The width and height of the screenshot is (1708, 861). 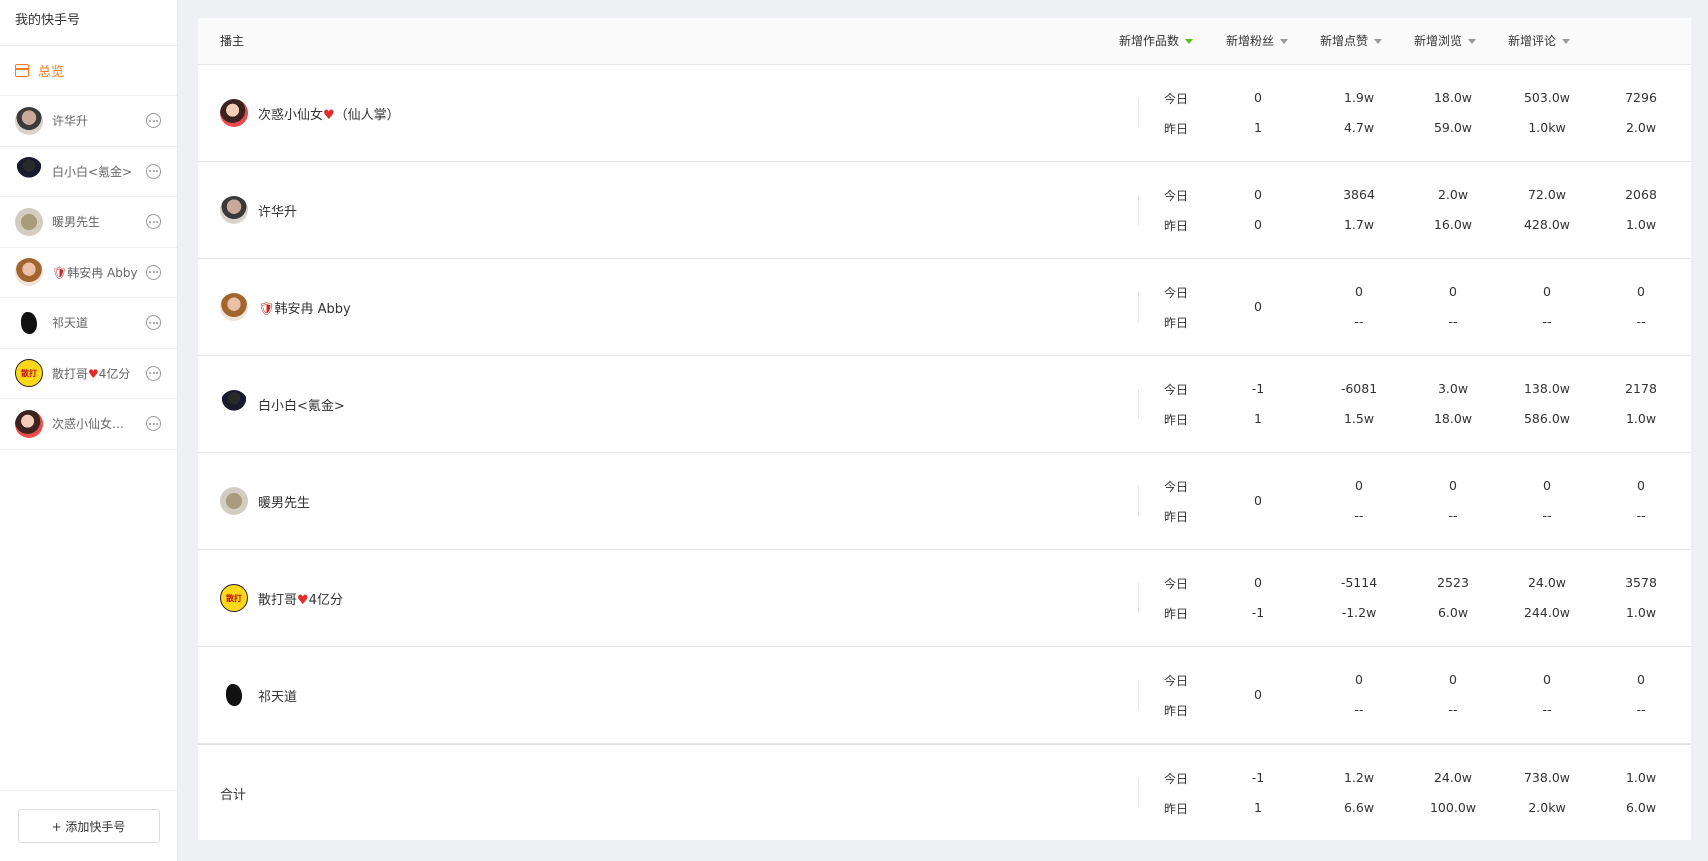 I want to click on likes-yesterday: 59.0w, so click(x=1453, y=127).